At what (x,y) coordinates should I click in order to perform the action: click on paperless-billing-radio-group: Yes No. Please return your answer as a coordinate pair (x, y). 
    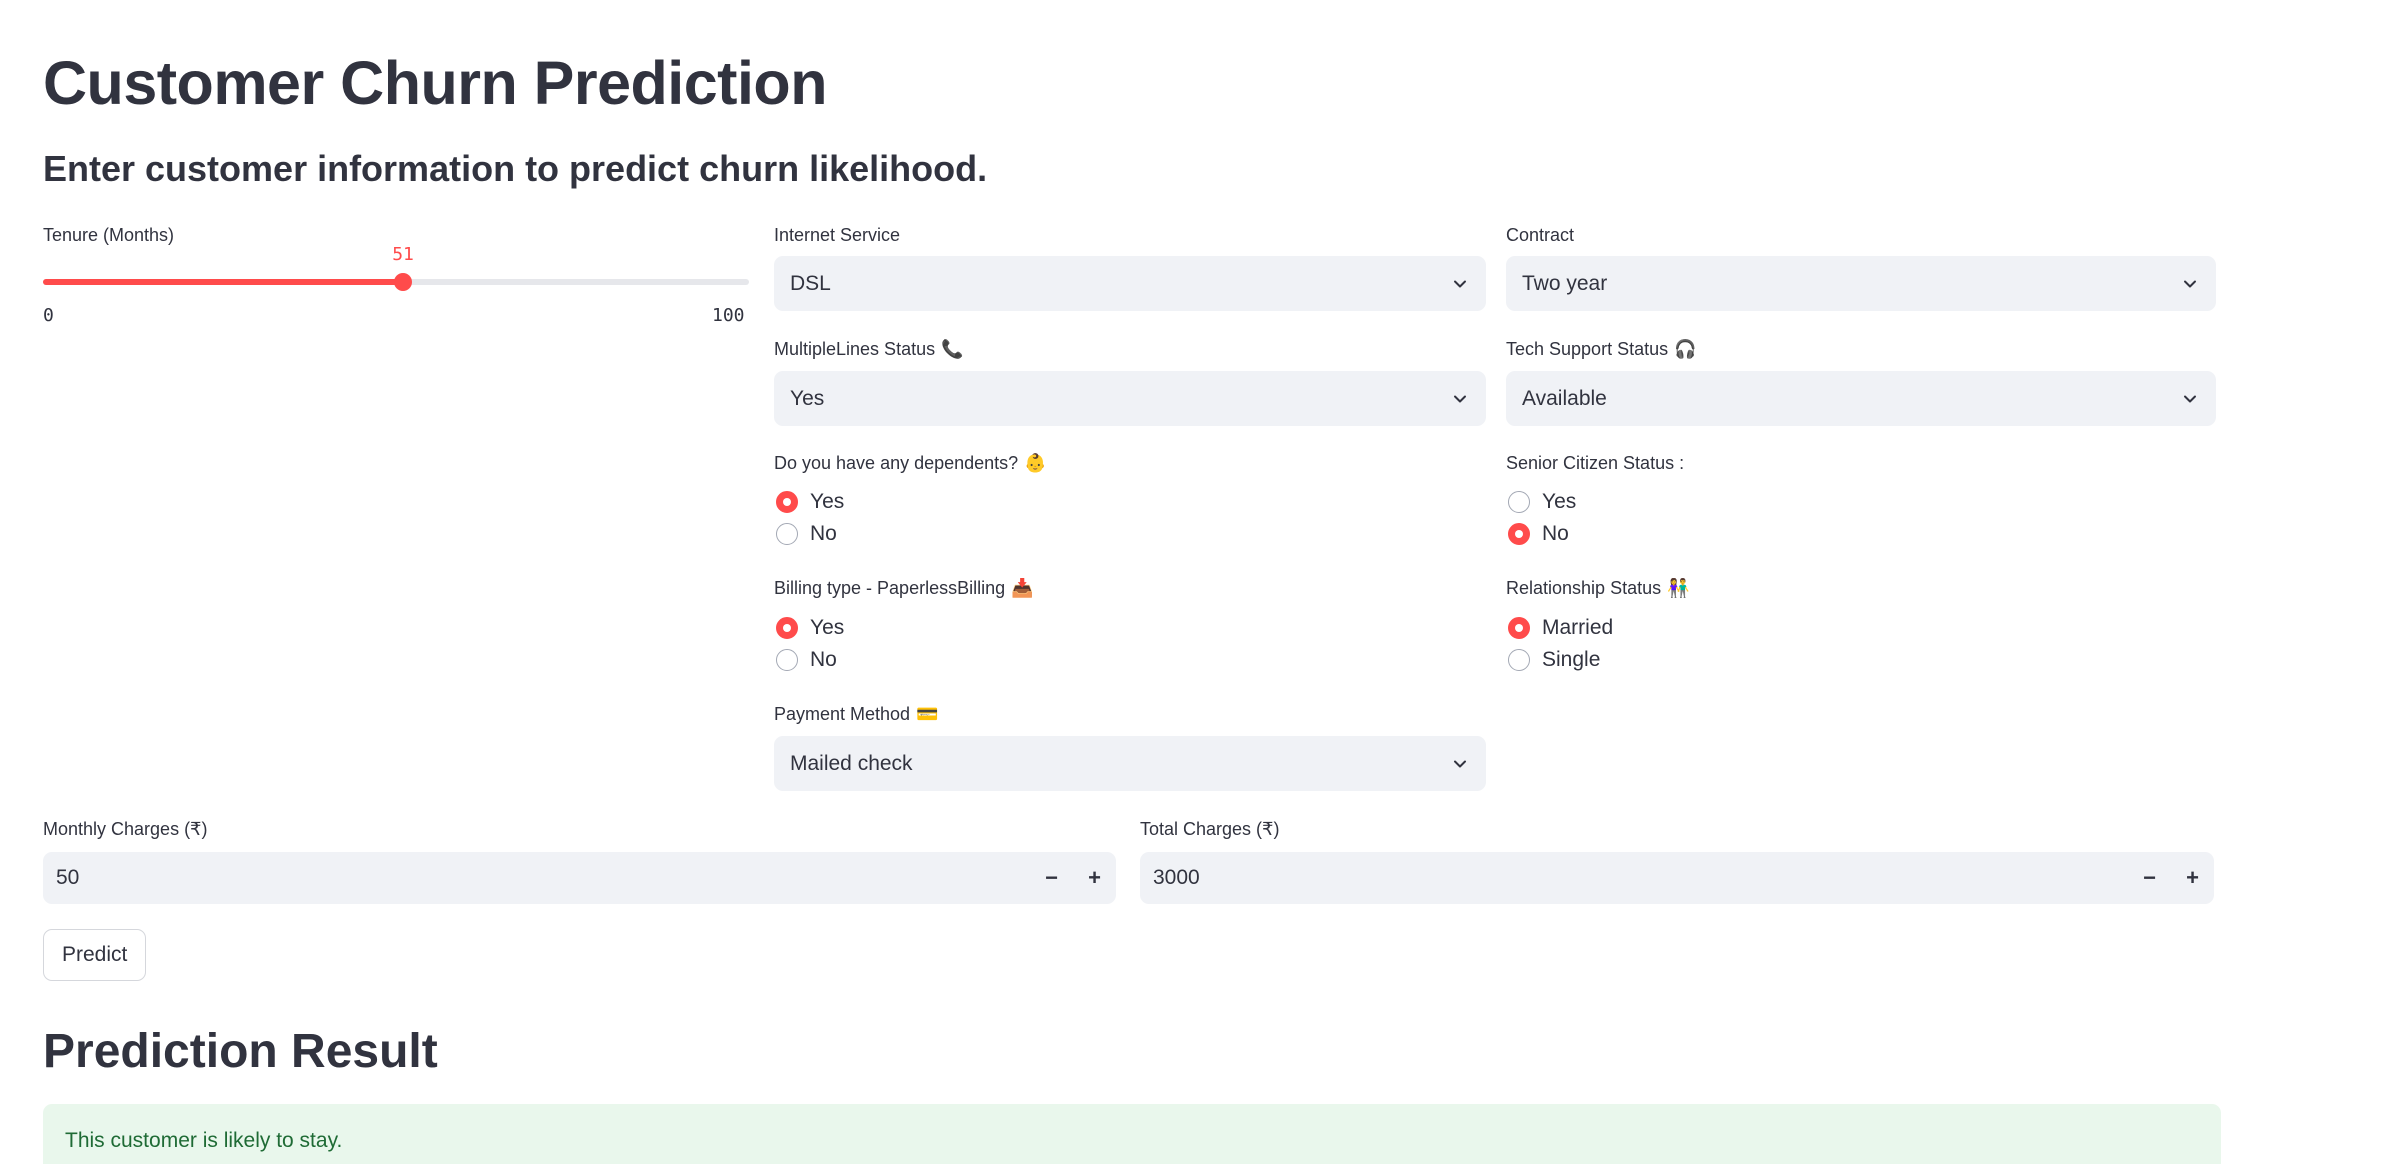
    Looking at the image, I should click on (810, 644).